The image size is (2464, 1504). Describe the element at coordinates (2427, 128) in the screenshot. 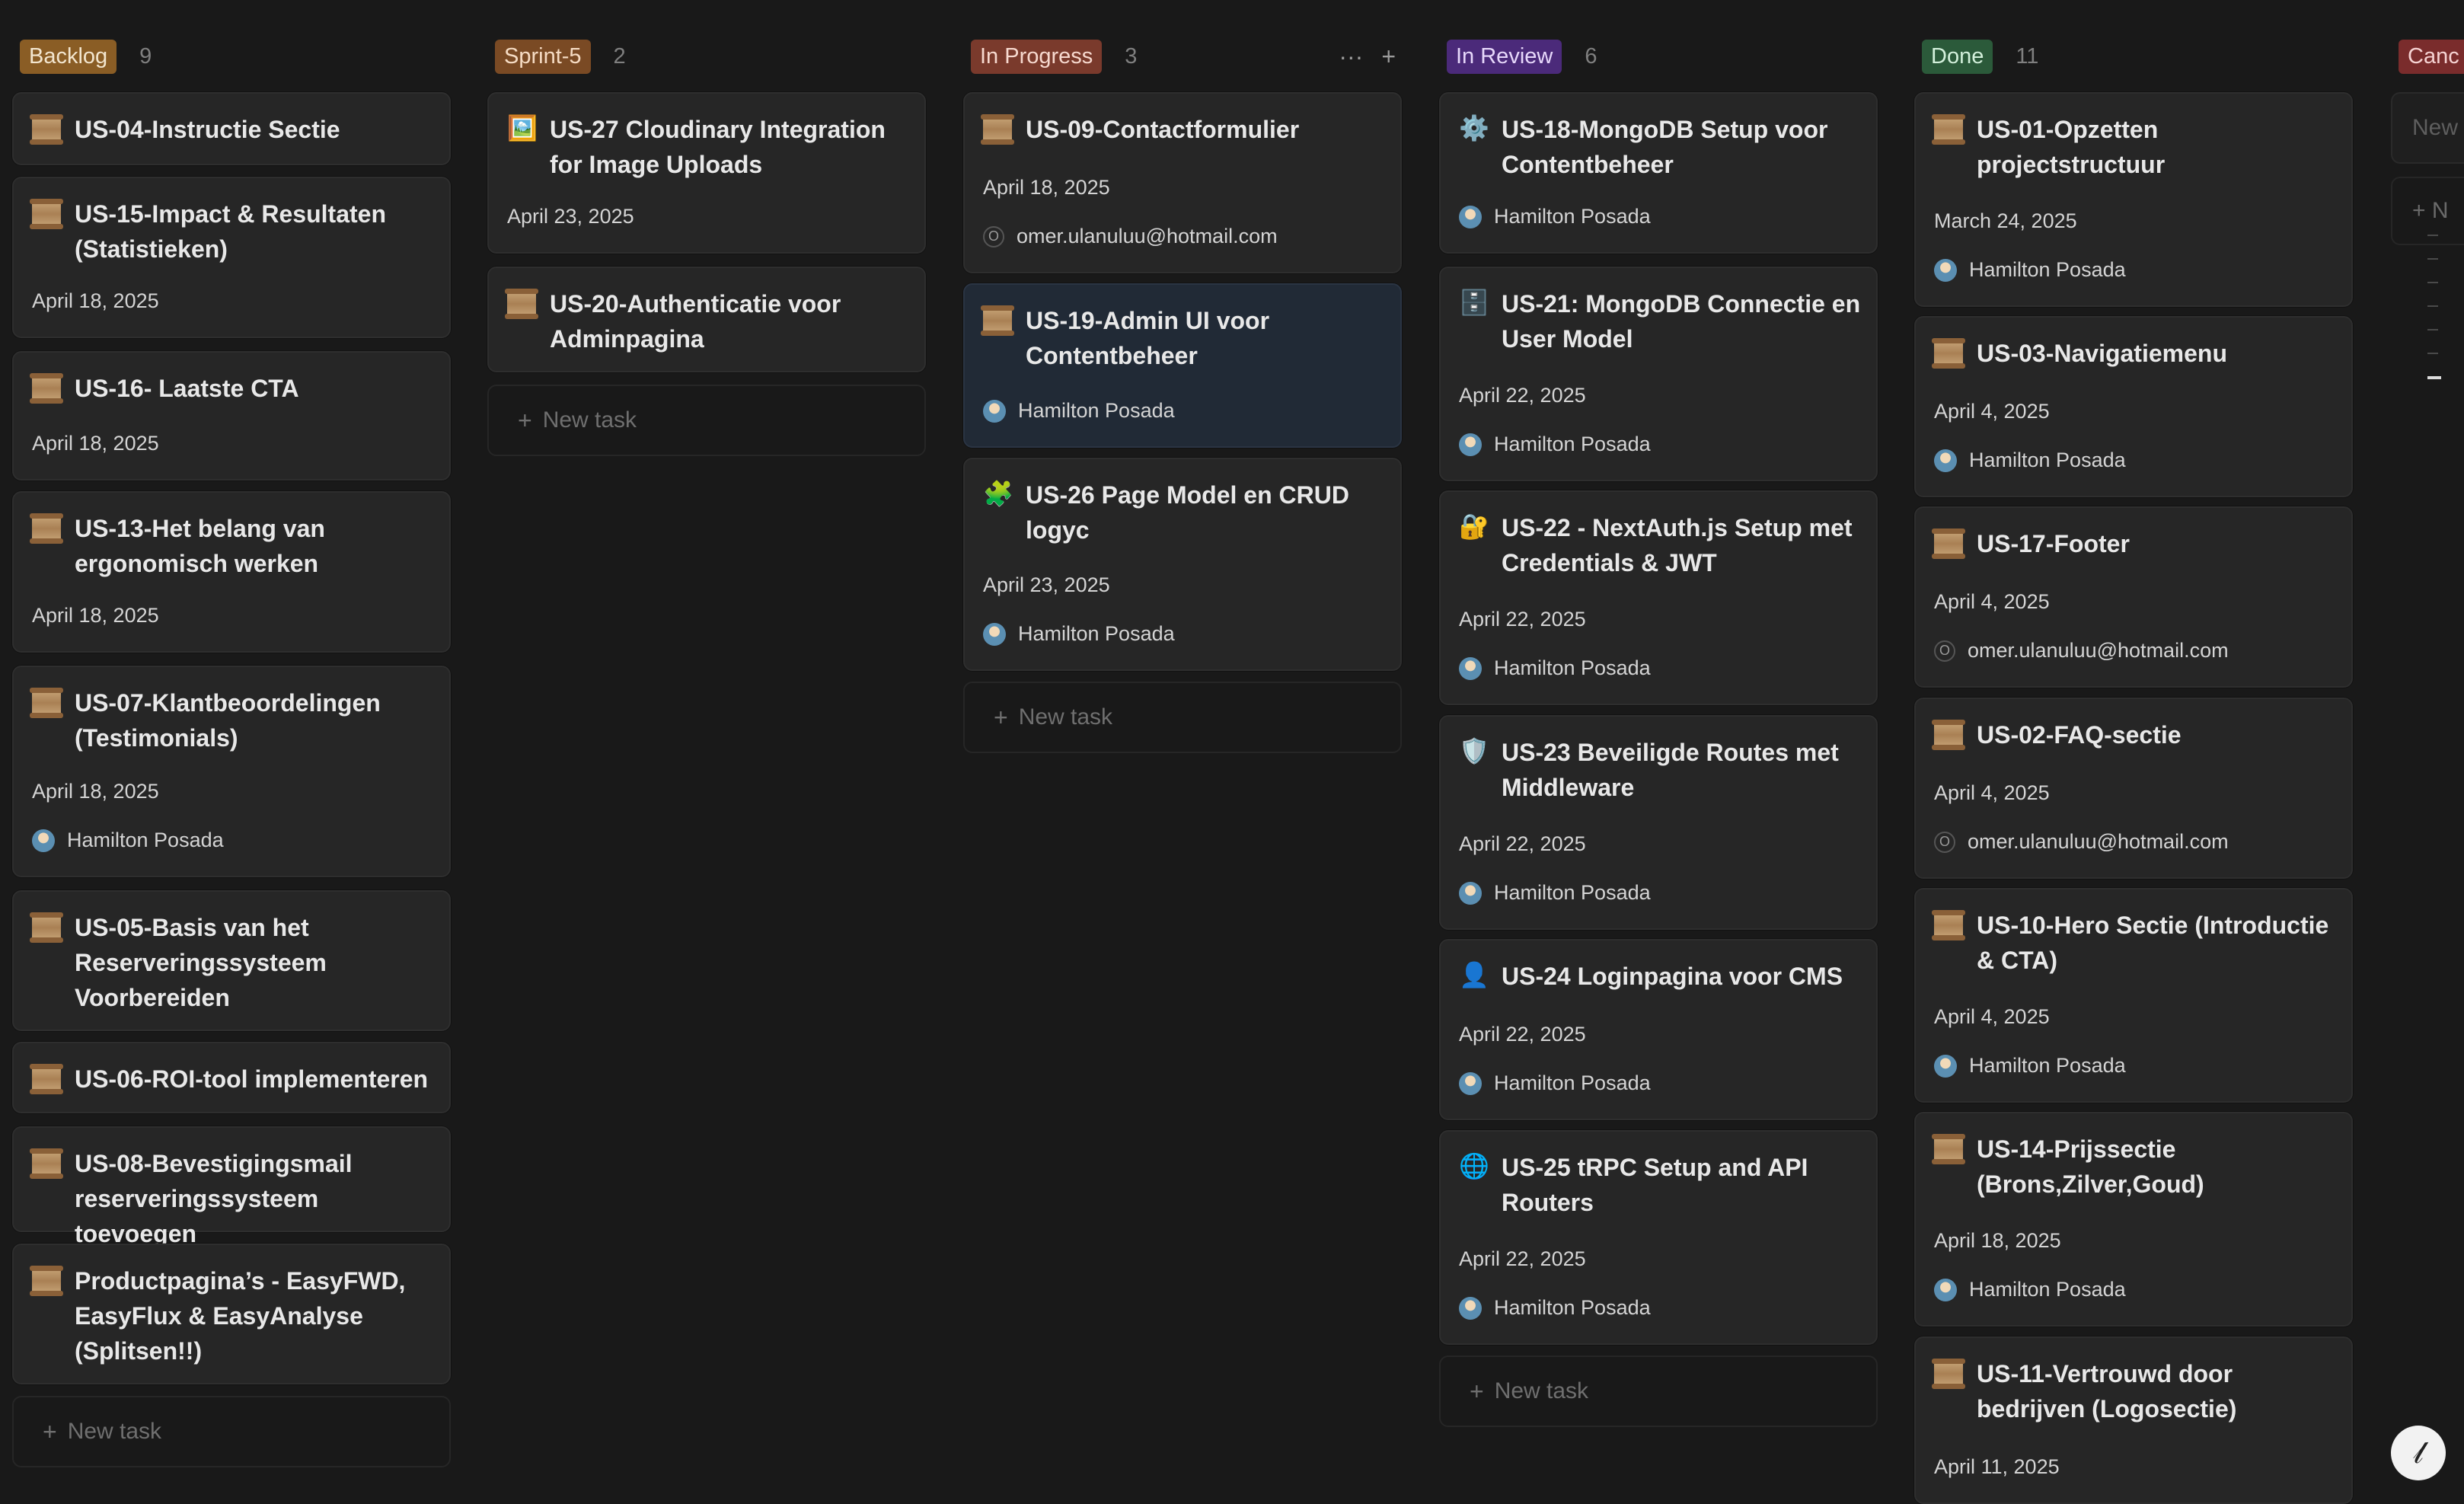

I see `new-item-input: New` at that location.